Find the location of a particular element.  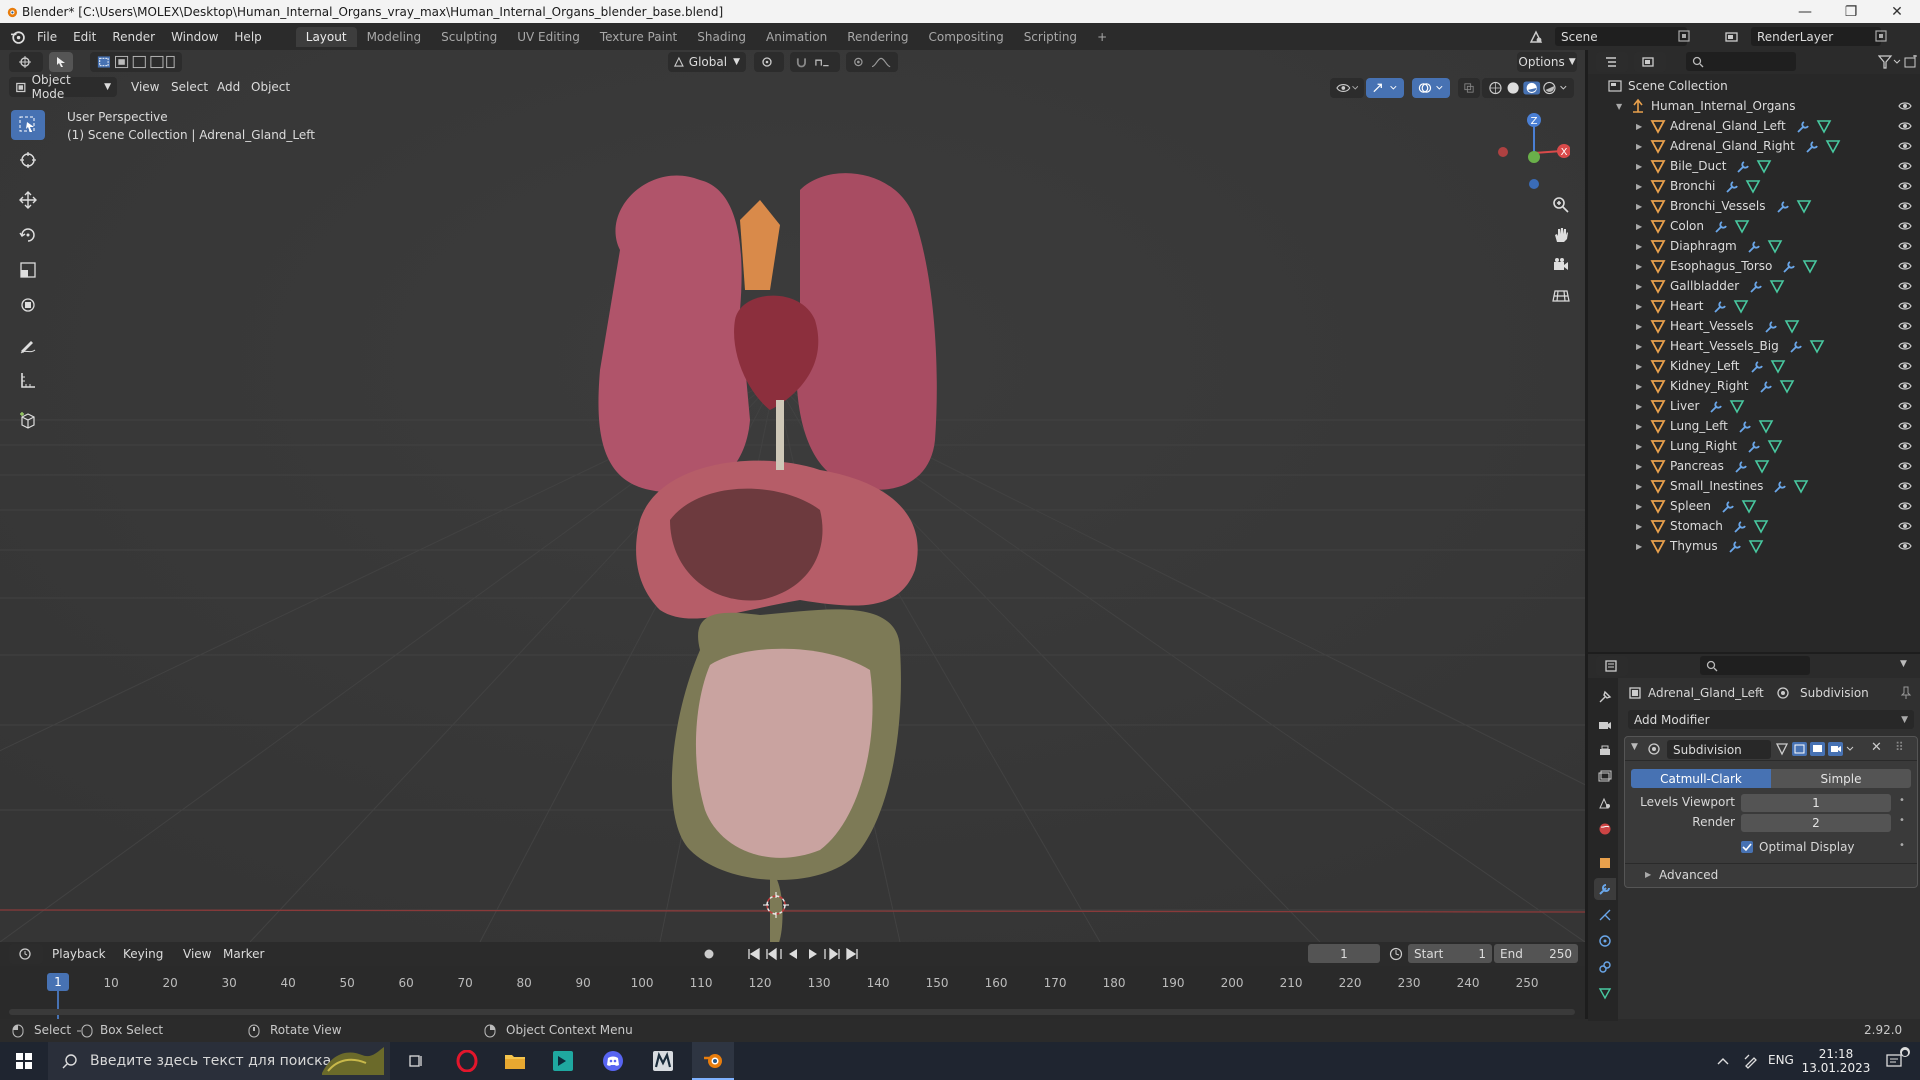

tab-constraints is located at coordinates (1605, 967).